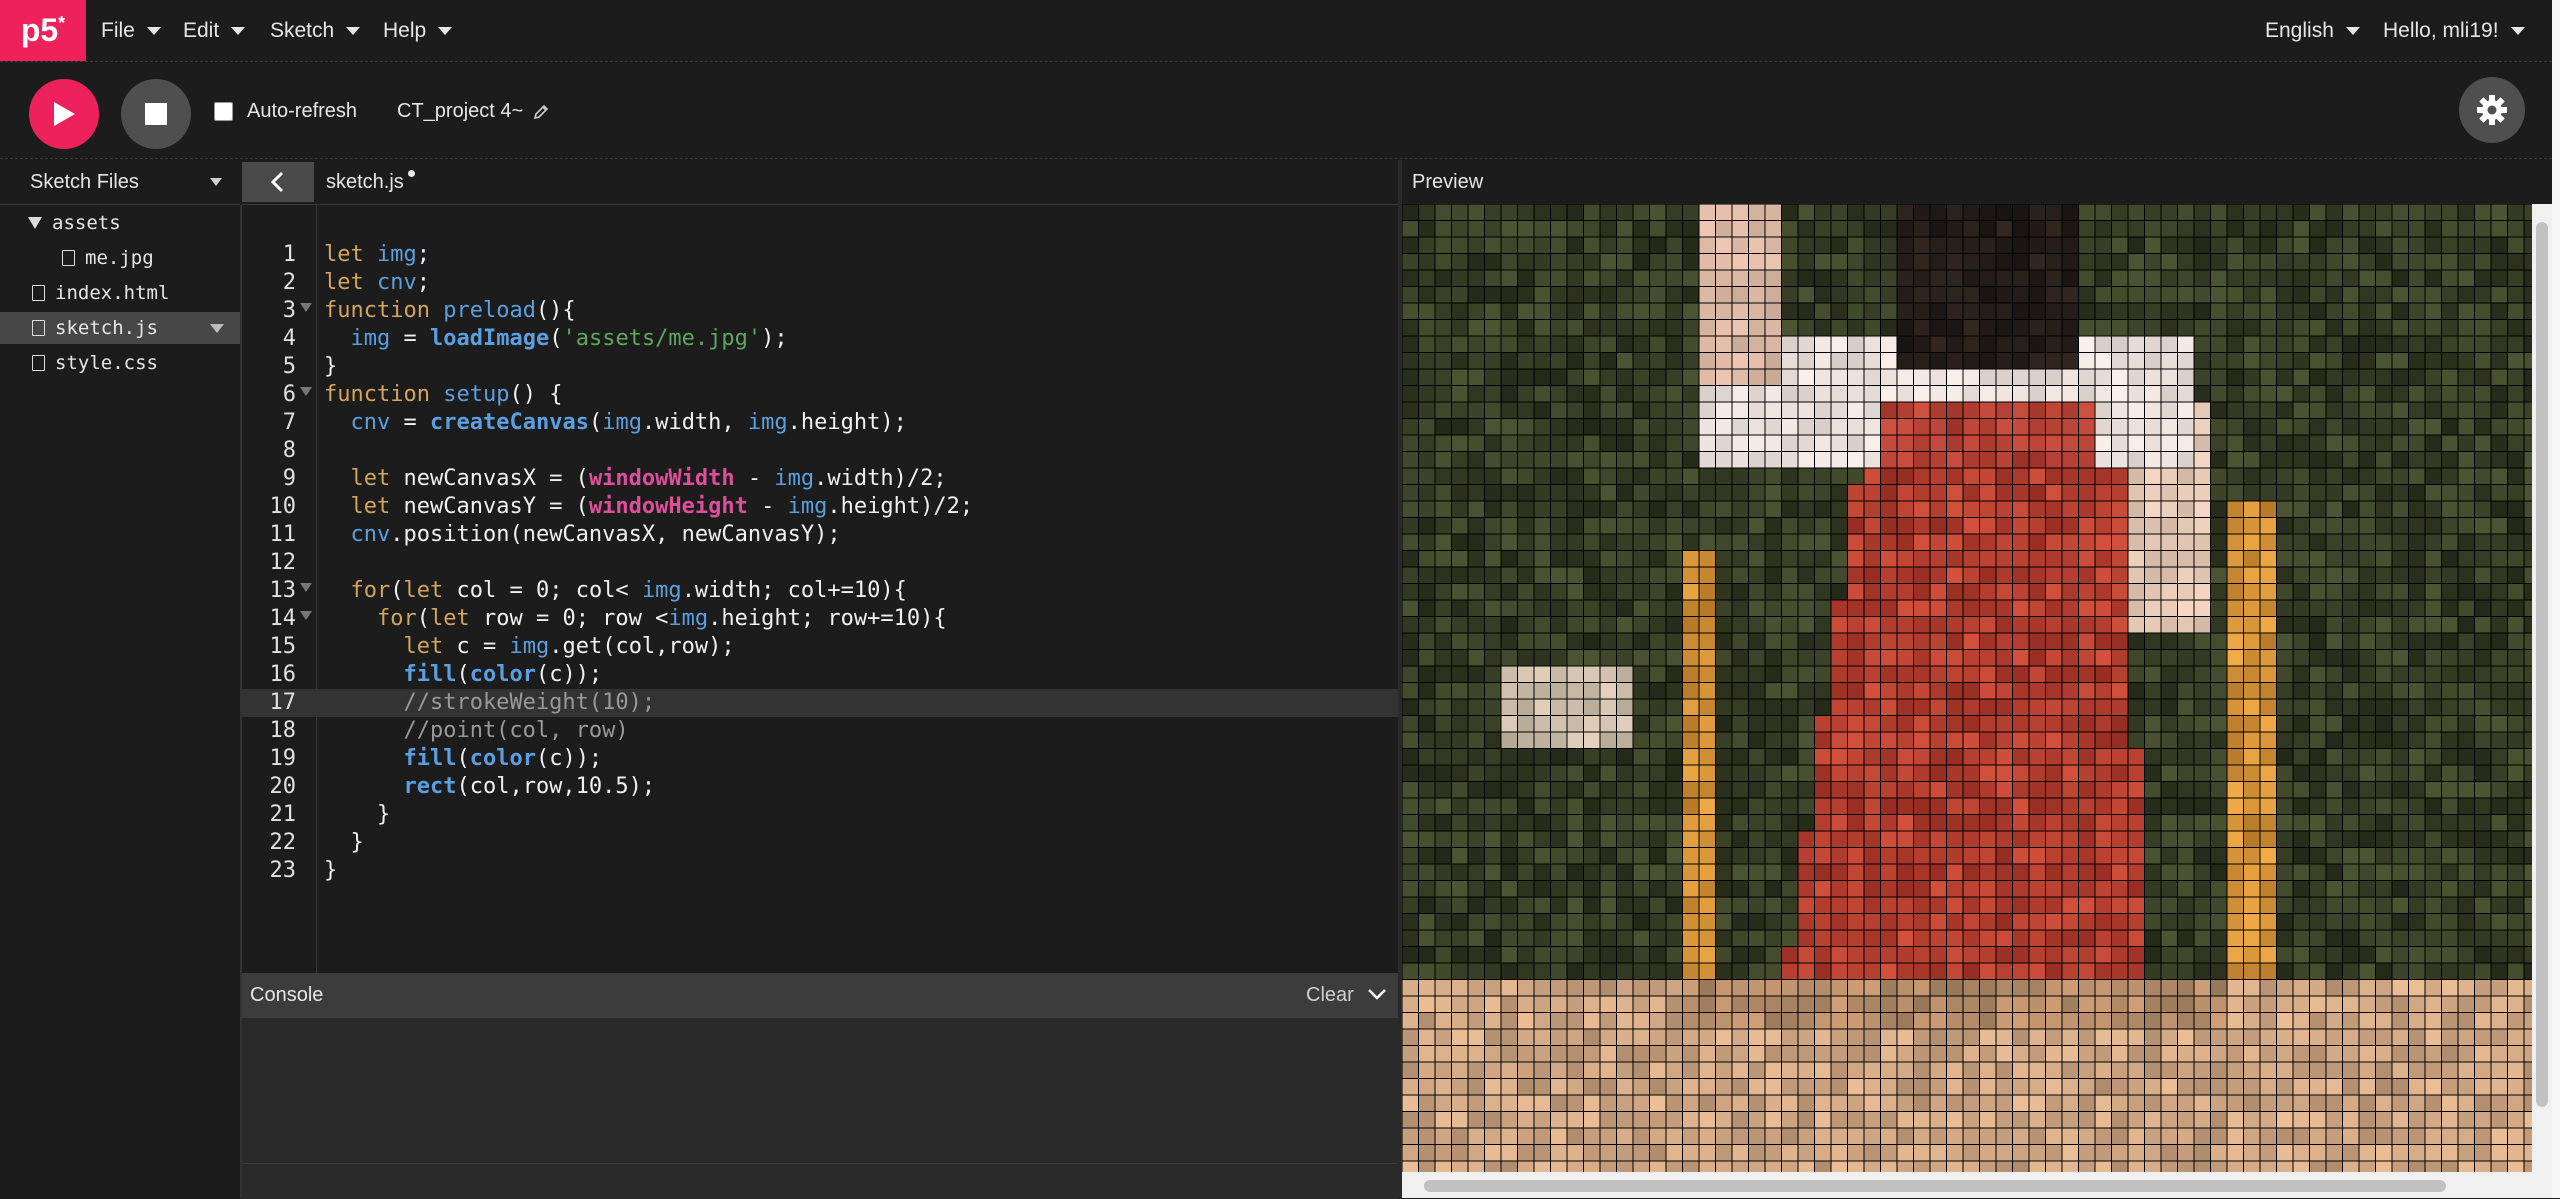 The image size is (2560, 1199). I want to click on folder-assets: assets, so click(120, 223).